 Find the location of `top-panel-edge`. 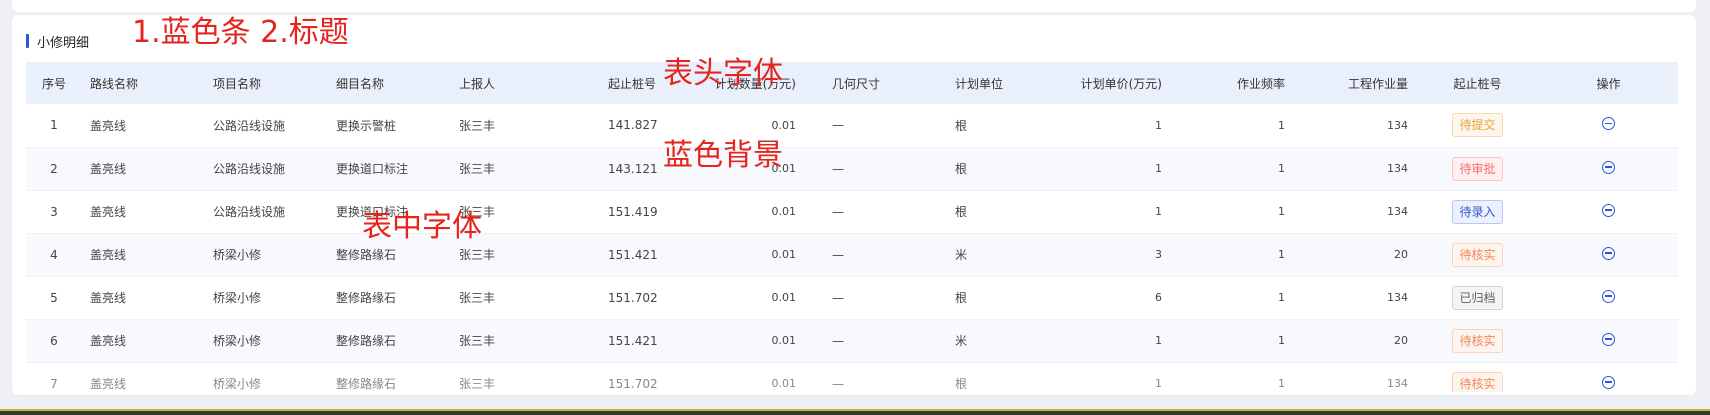

top-panel-edge is located at coordinates (854, 6).